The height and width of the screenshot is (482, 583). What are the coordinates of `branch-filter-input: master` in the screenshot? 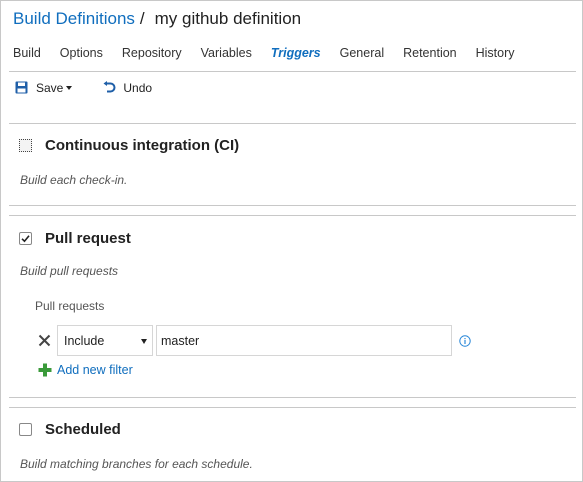 It's located at (304, 340).